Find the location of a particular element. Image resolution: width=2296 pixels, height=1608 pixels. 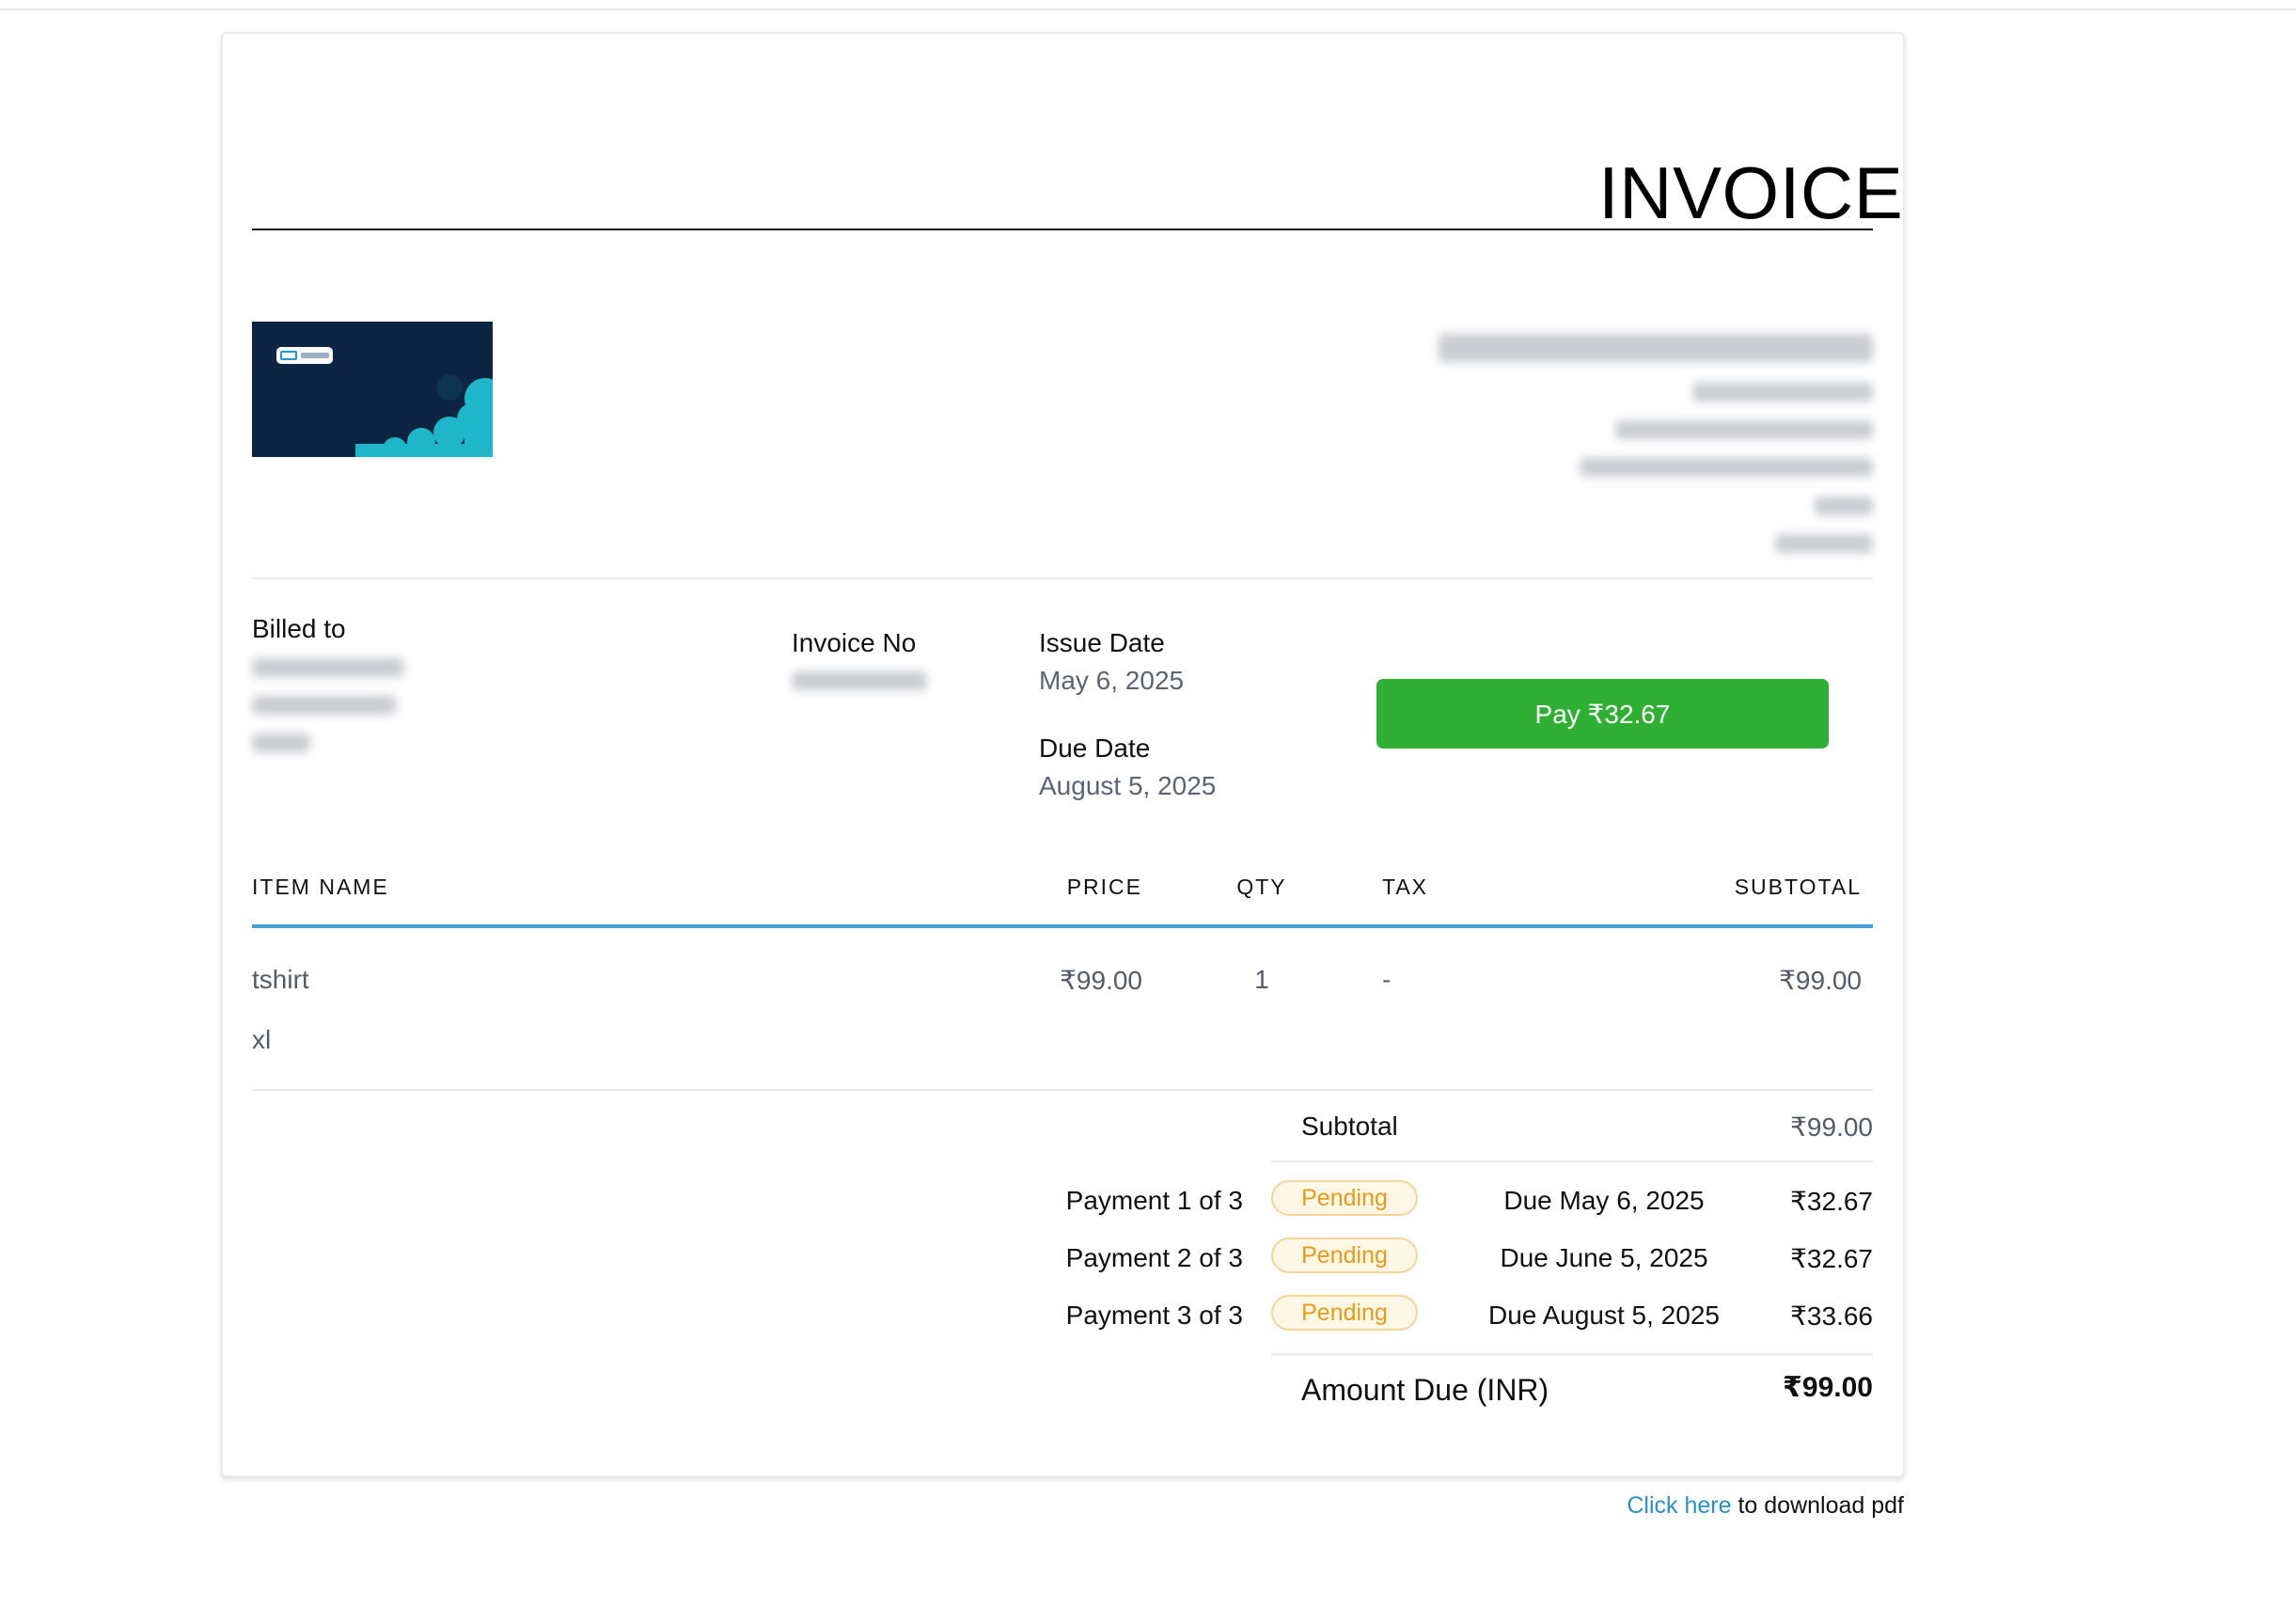

payment-label: Payment 2 of 3 is located at coordinates (1154, 1257).